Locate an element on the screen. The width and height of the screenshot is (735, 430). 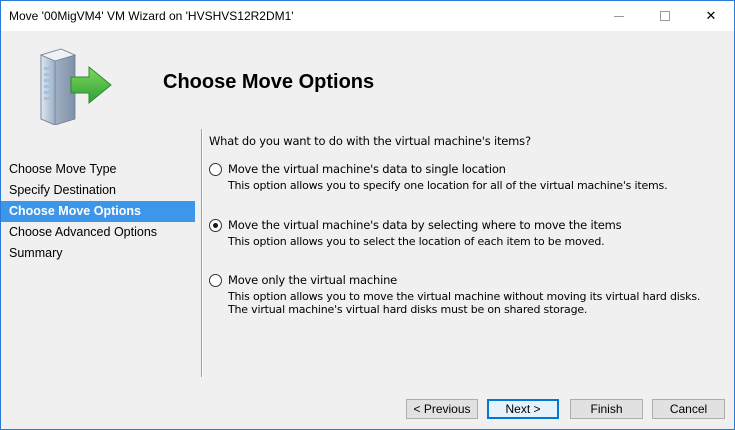
minimize-icon is located at coordinates (619, 16).